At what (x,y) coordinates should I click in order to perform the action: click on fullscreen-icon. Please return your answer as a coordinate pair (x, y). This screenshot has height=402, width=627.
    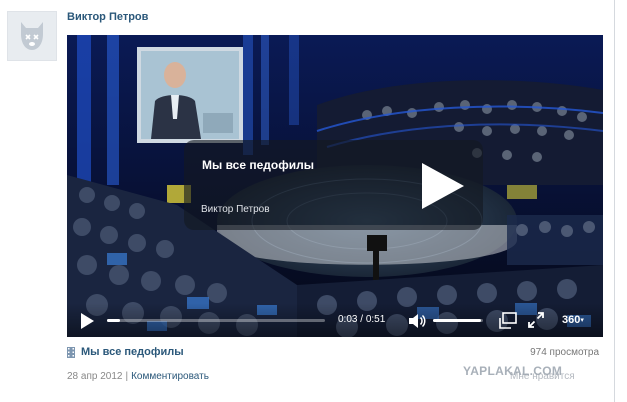
    Looking at the image, I should click on (536, 320).